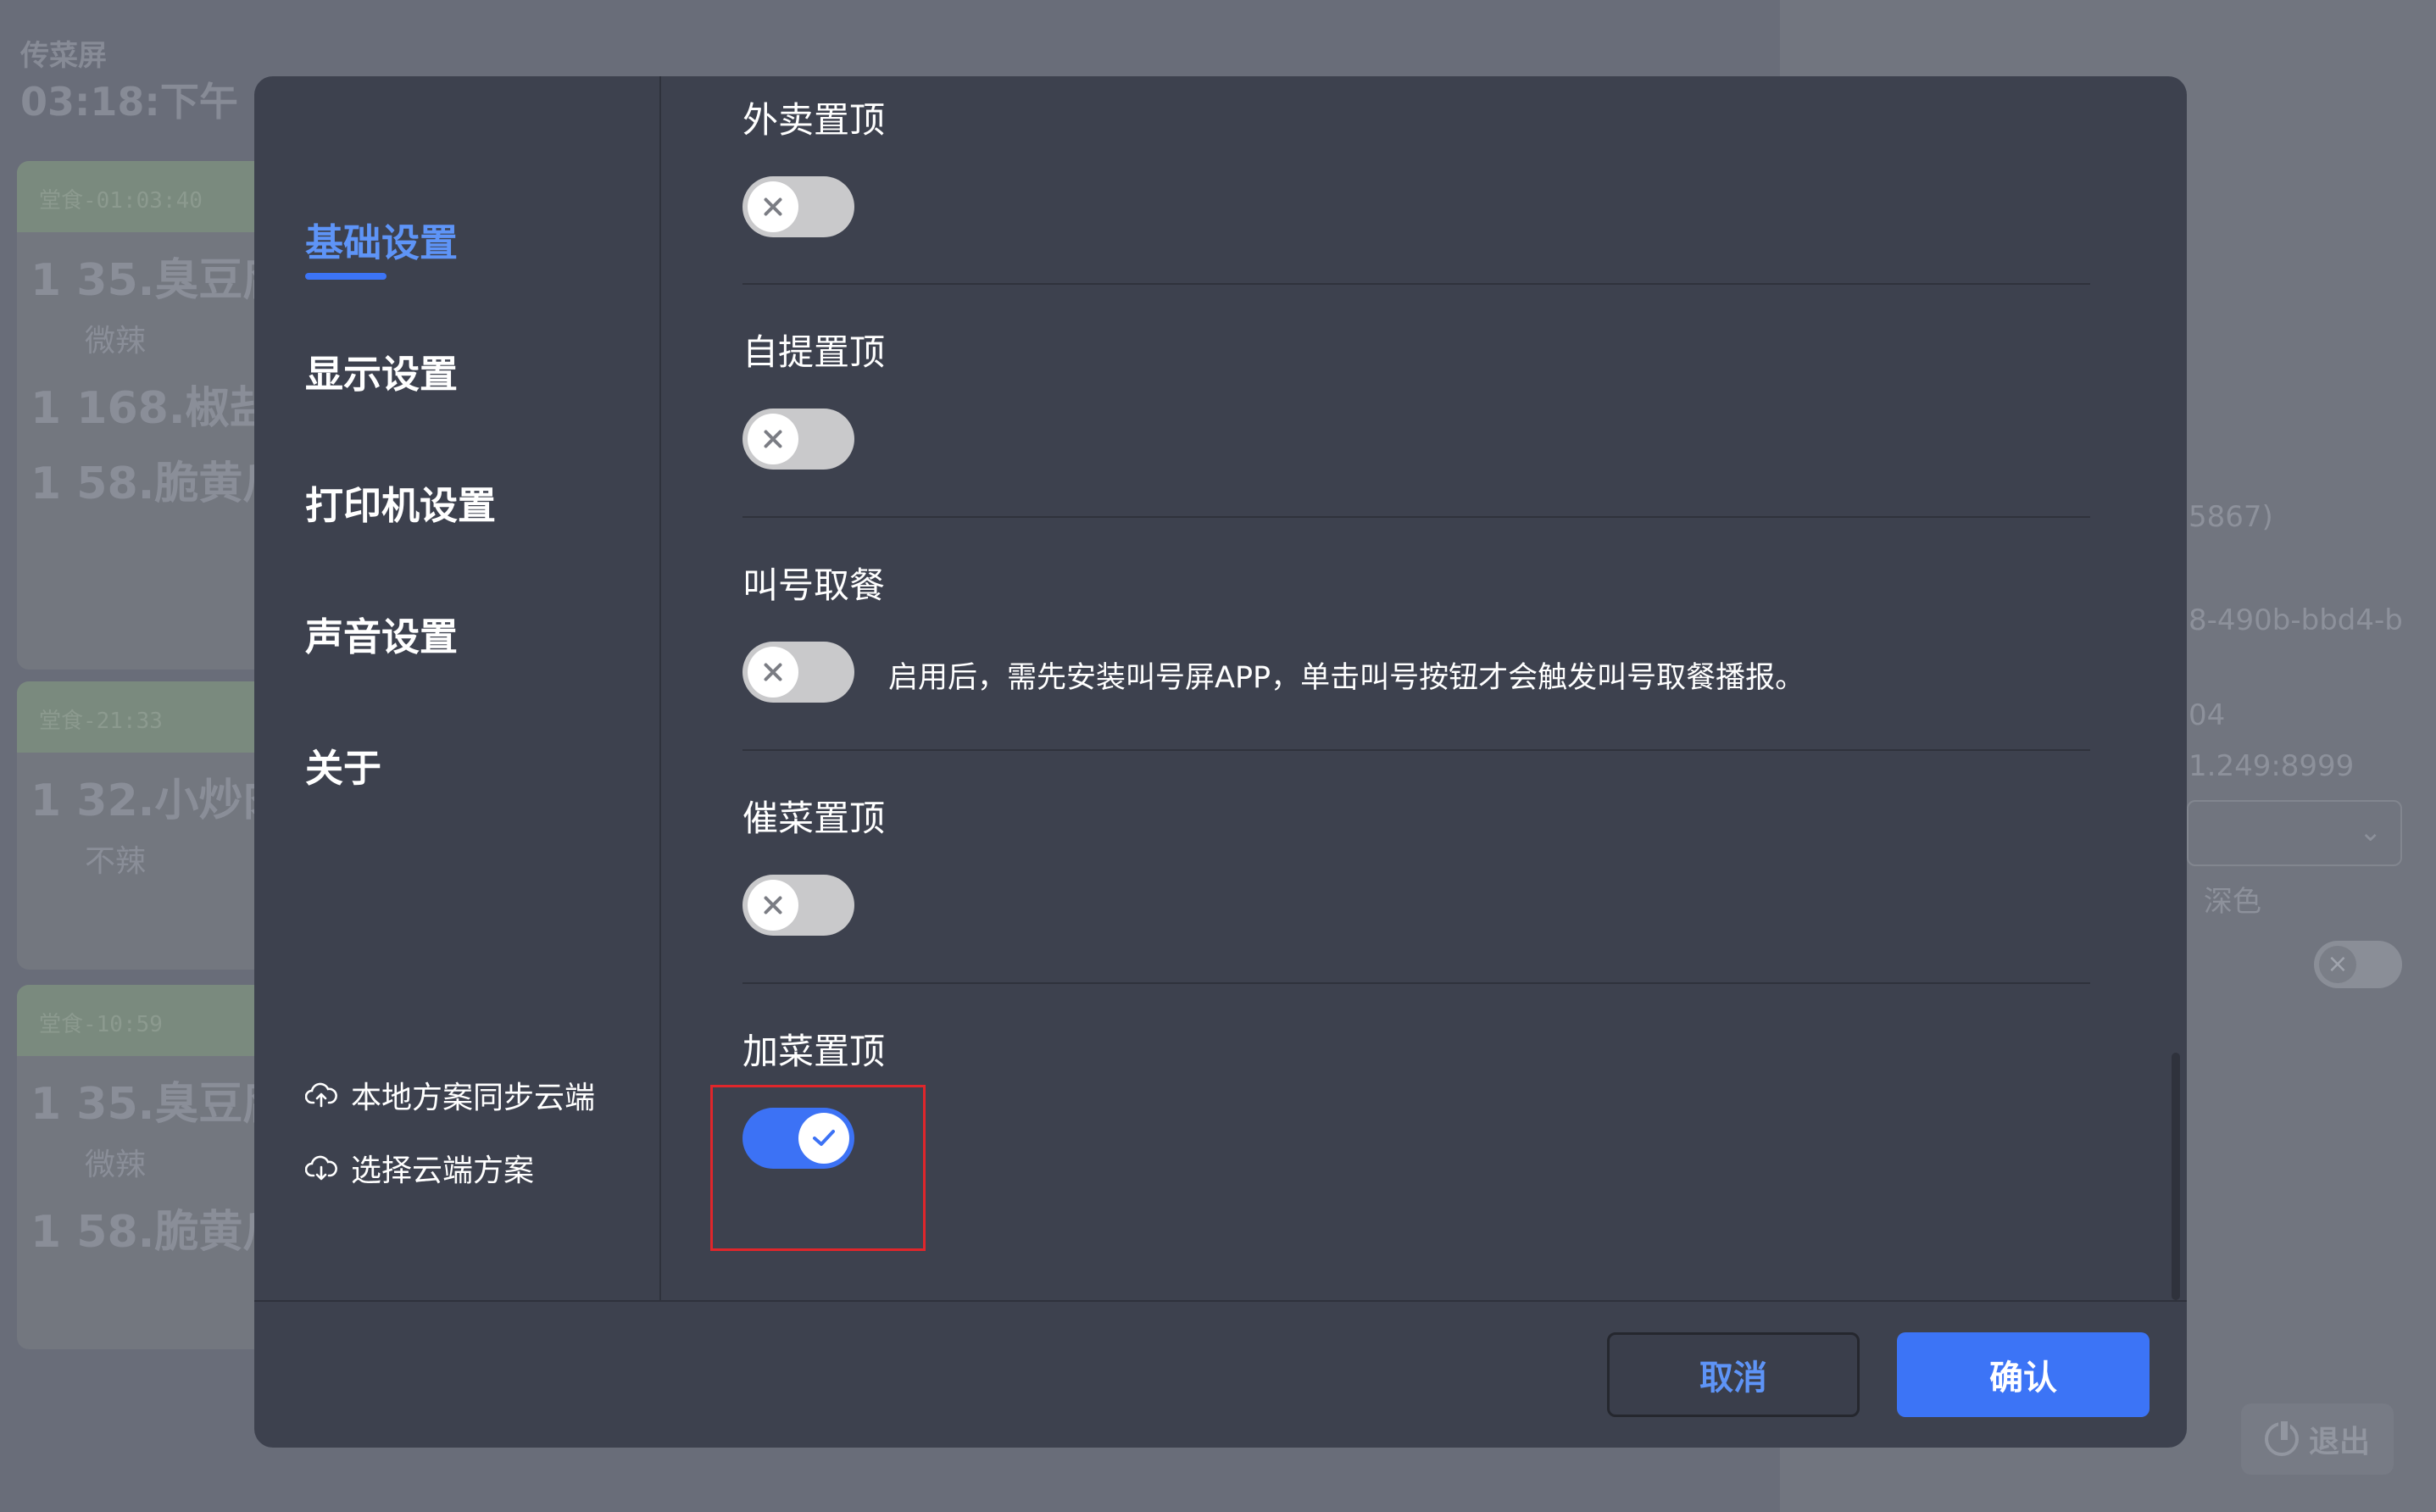  Describe the element at coordinates (2358, 965) in the screenshot. I see `bg-toggle: ×` at that location.